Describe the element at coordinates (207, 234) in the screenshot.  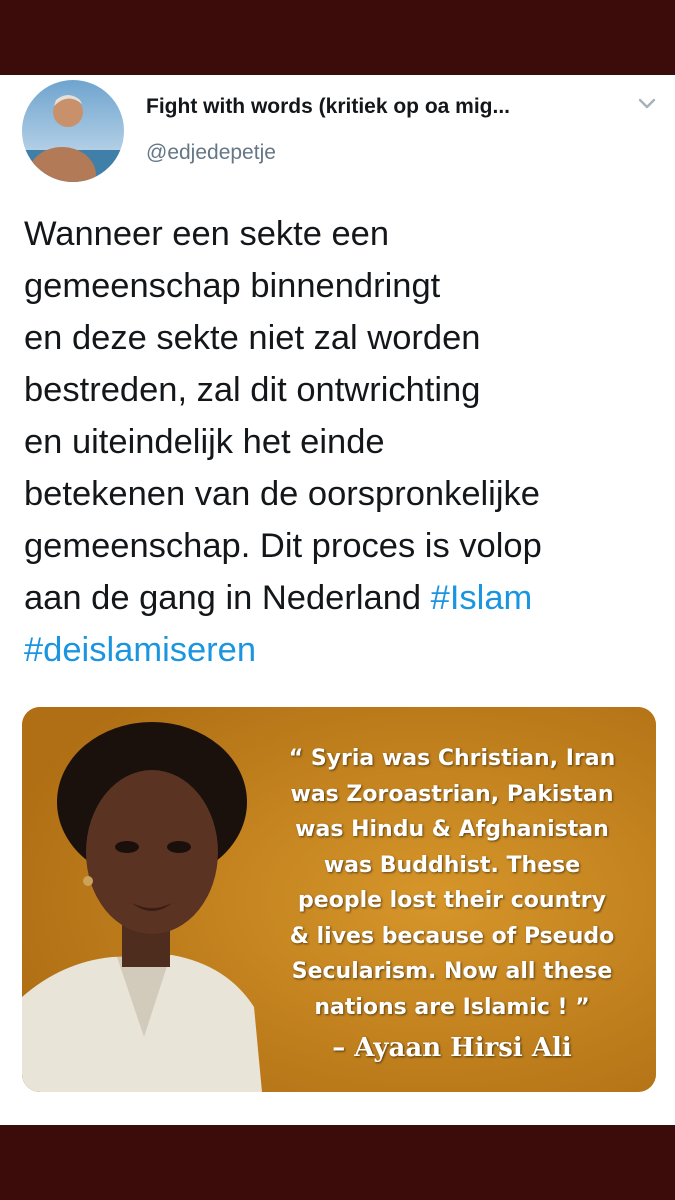
I see `tweet-text-line: Wanneer een sekte een` at that location.